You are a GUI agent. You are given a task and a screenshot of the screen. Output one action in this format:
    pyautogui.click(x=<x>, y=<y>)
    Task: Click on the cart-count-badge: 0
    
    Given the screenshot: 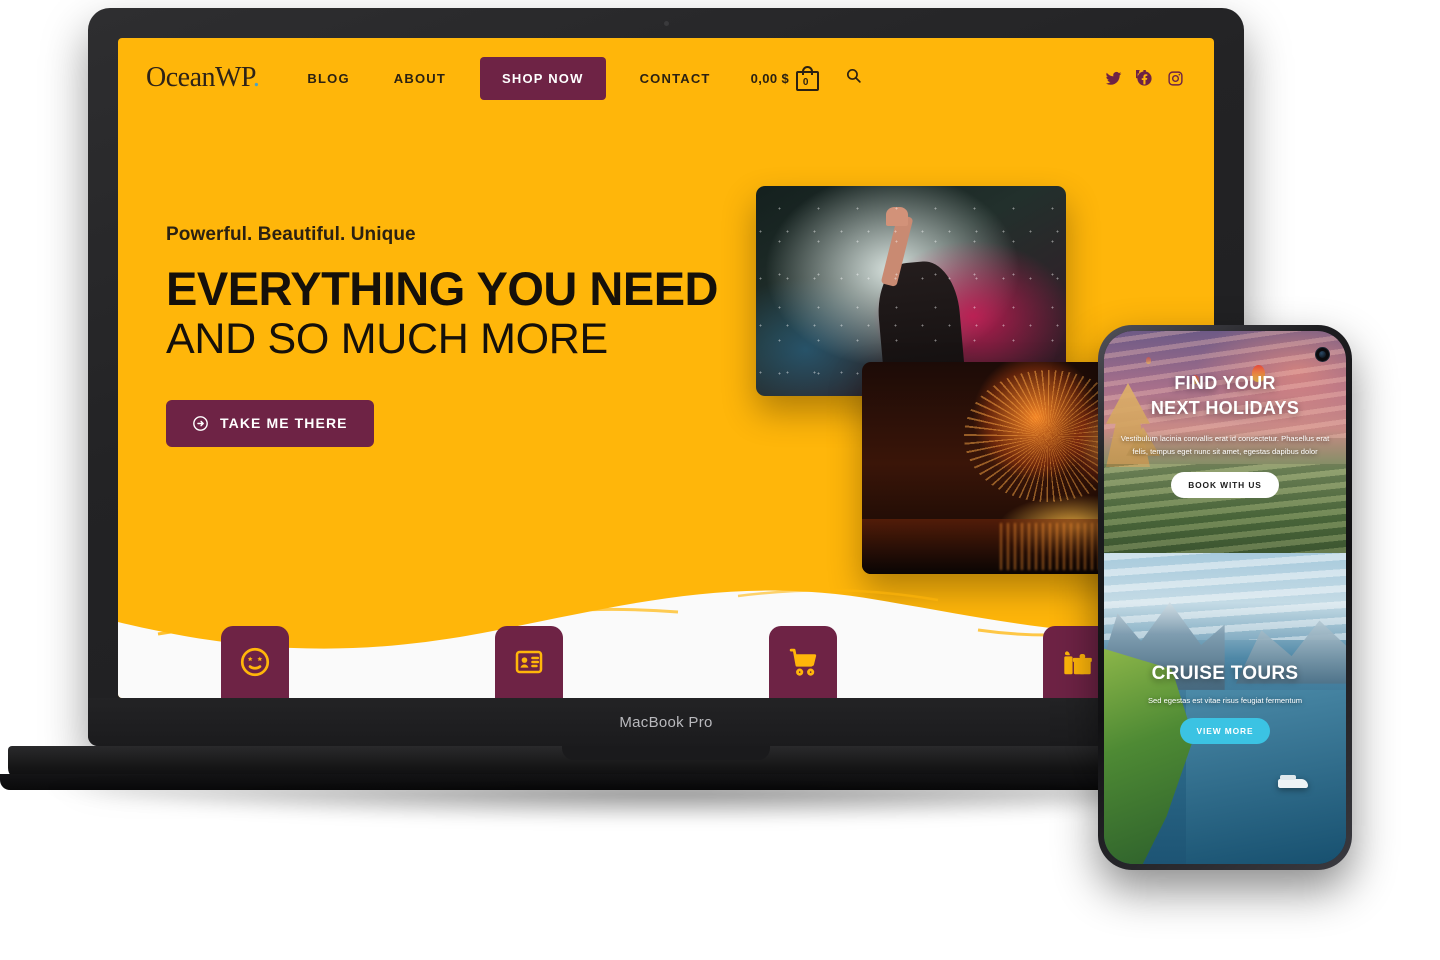 What is the action you would take?
    pyautogui.click(x=805, y=82)
    